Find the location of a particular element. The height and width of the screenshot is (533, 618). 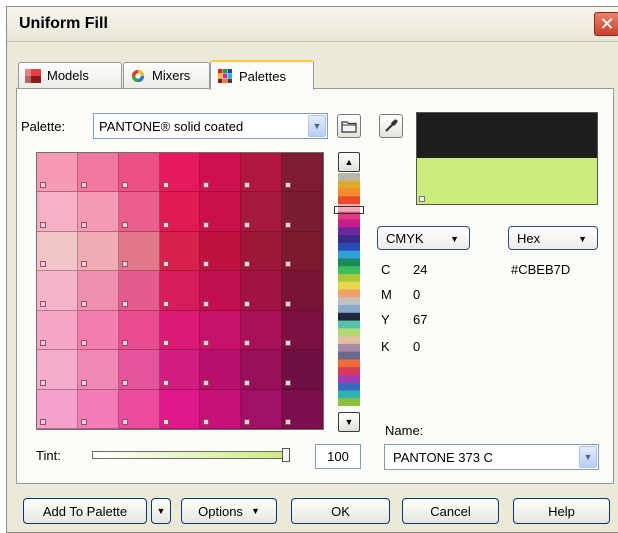

help-label: Help is located at coordinates (561, 511).